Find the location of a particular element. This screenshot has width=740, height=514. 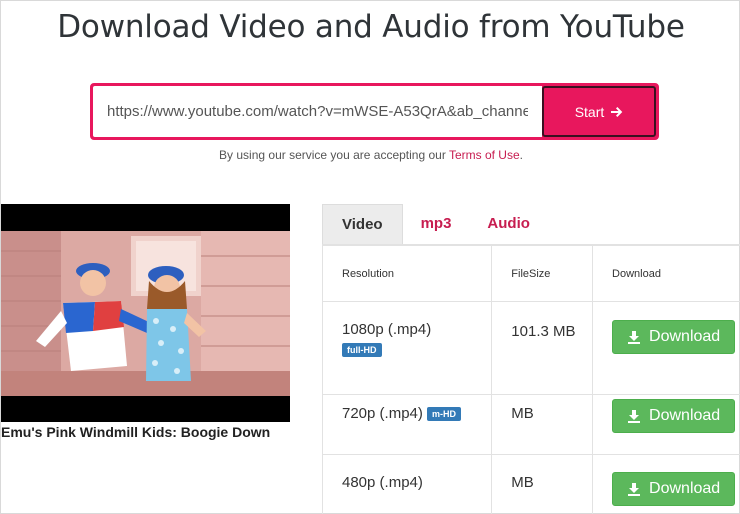

table-row: 720p (.mp4) m-HD MB Download is located at coordinates (530, 424).